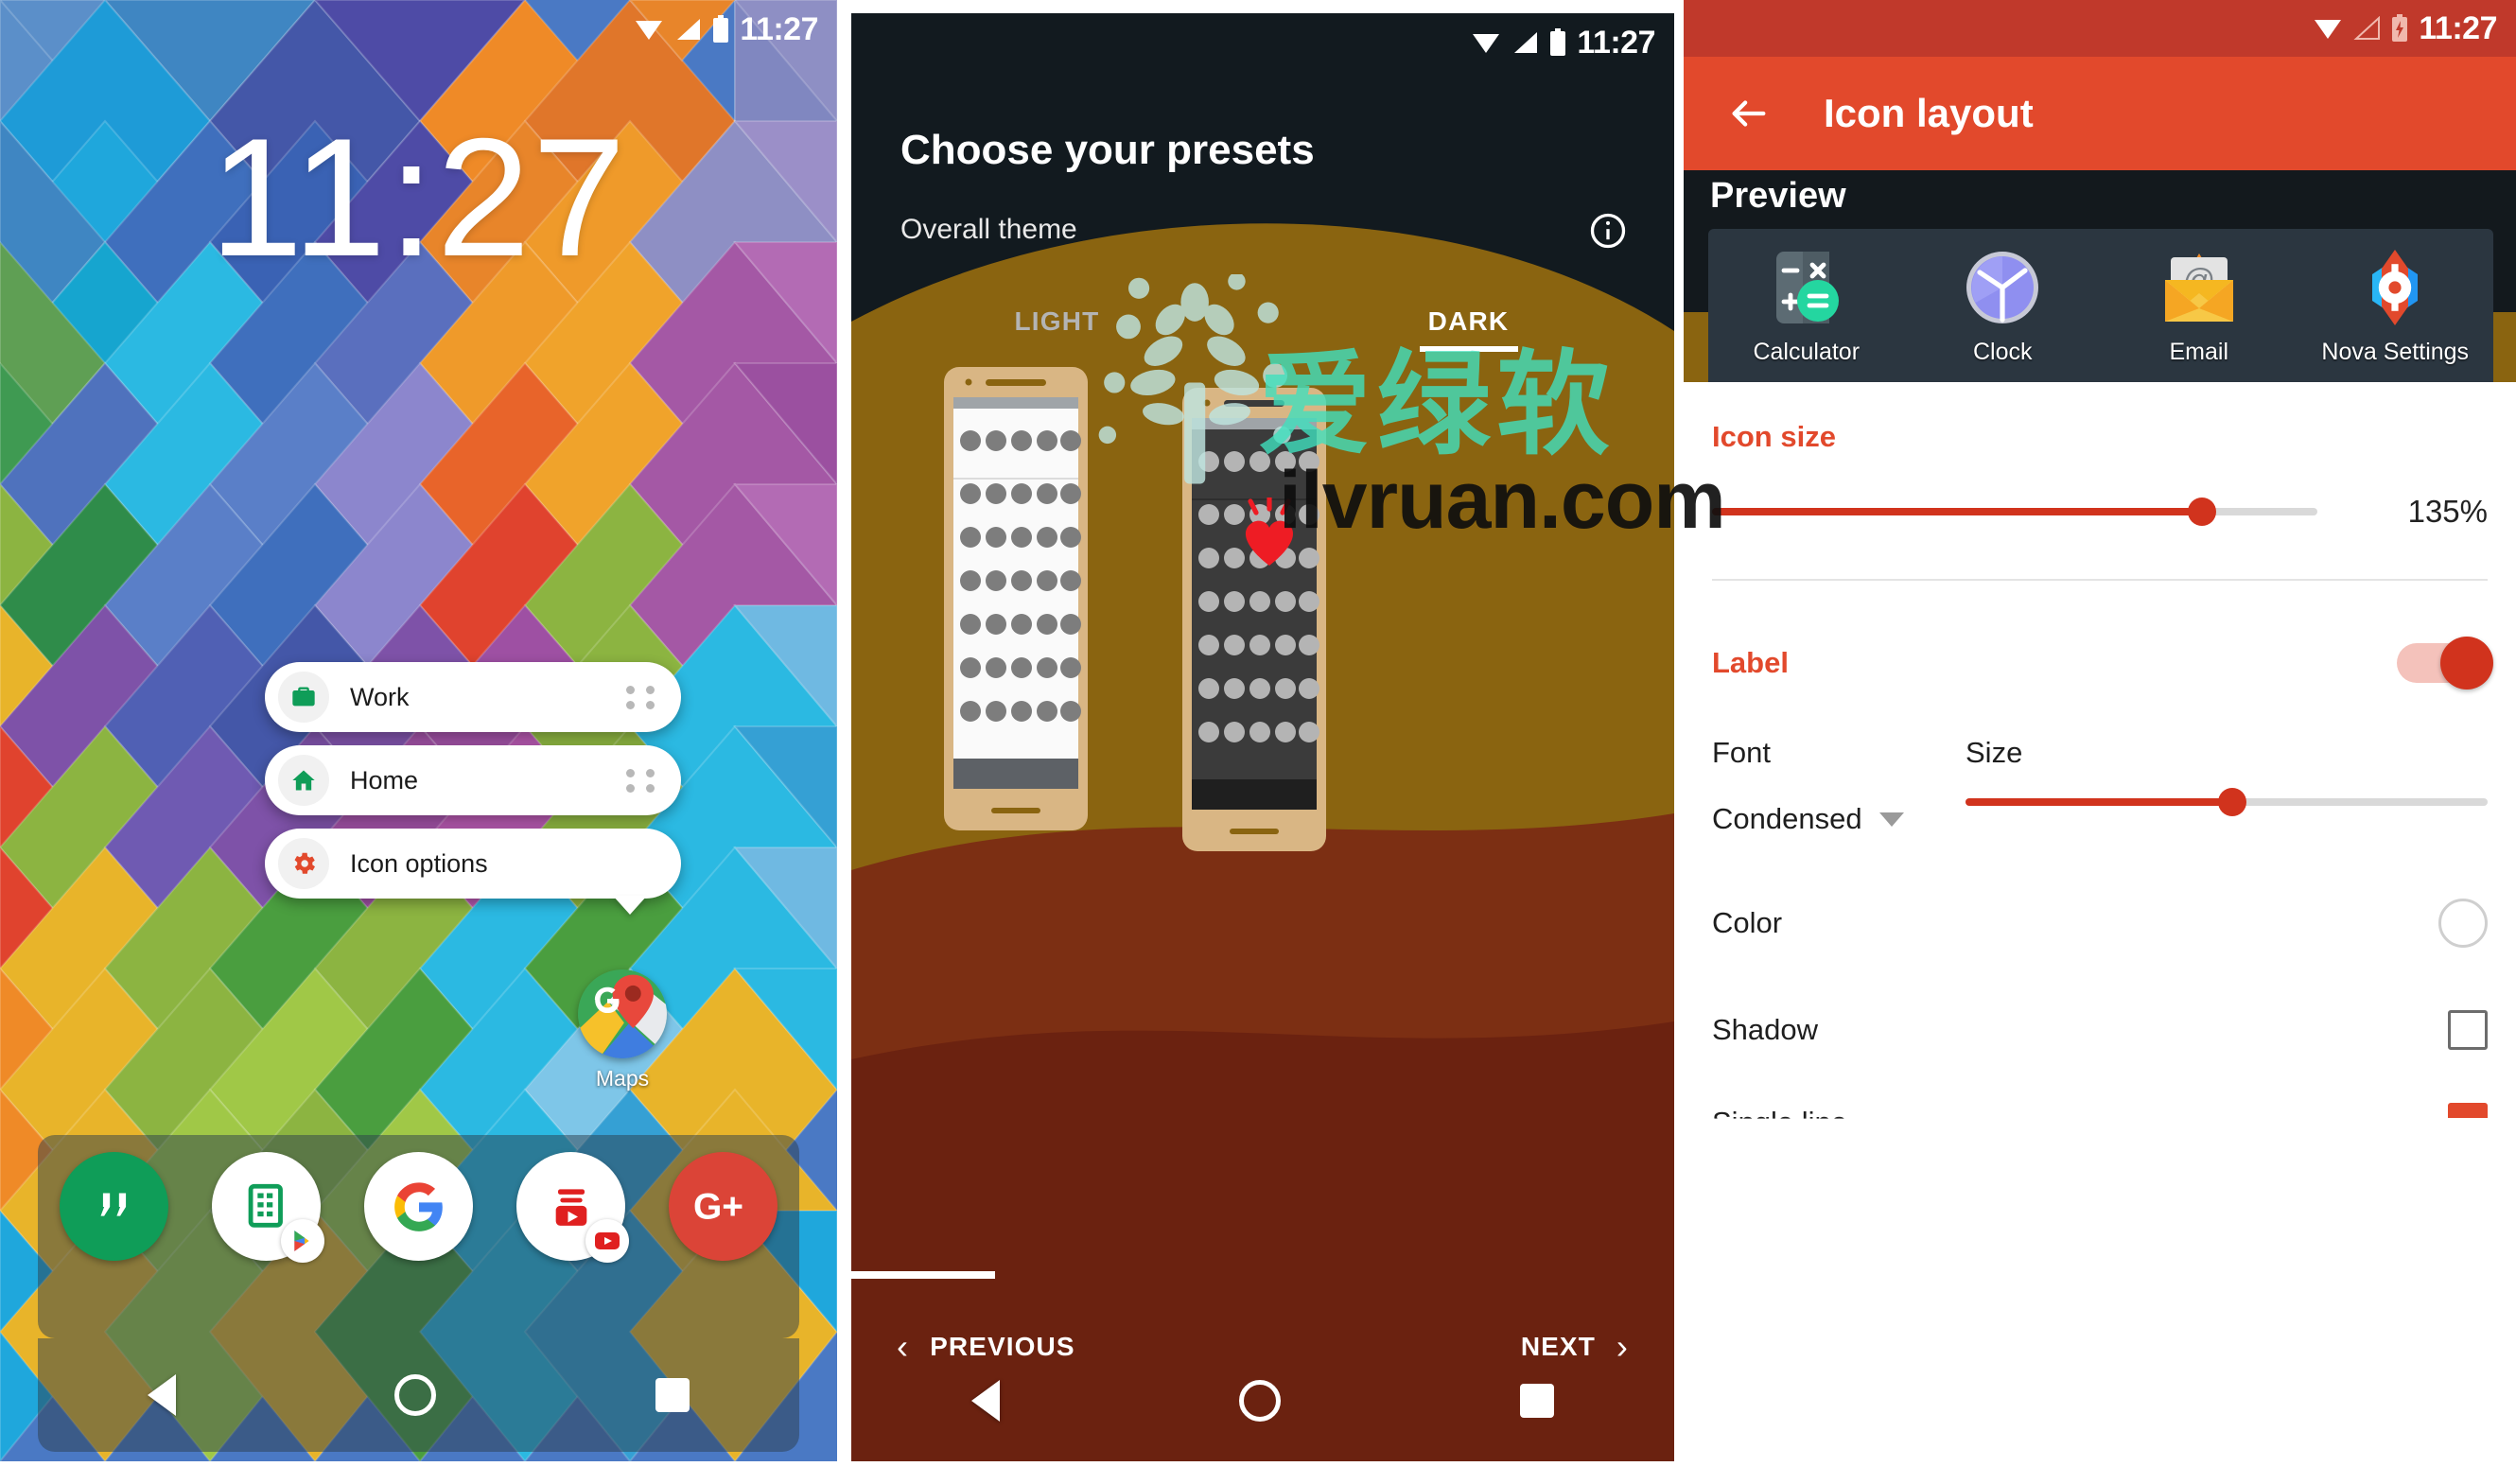 Image resolution: width=2516 pixels, height=1484 pixels. Describe the element at coordinates (384, 780) in the screenshot. I see `shortcut-label: Home` at that location.